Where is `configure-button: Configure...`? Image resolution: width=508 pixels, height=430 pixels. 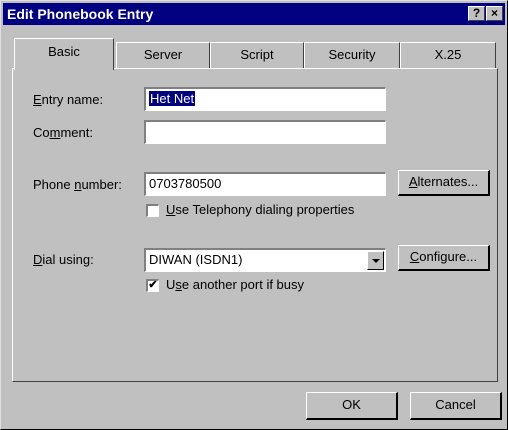
configure-button: Configure... is located at coordinates (444, 258).